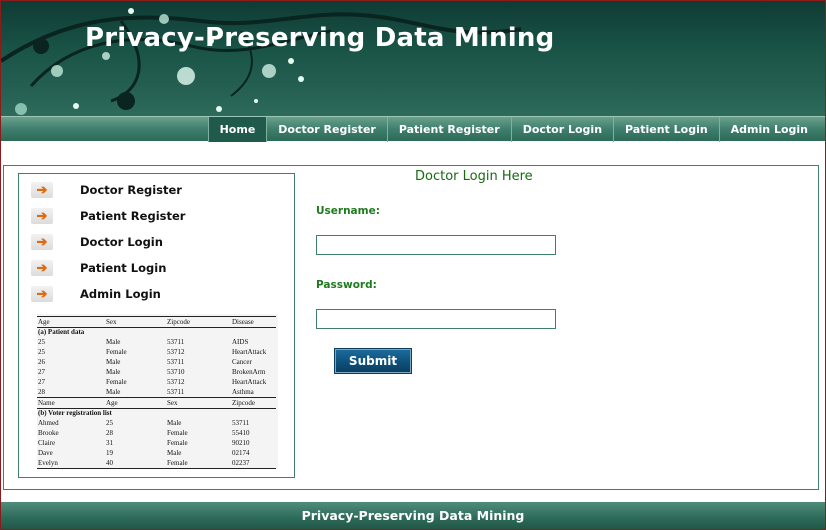 The width and height of the screenshot is (826, 530). What do you see at coordinates (48, 423) in the screenshot?
I see `table-cell: Ahmed` at bounding box center [48, 423].